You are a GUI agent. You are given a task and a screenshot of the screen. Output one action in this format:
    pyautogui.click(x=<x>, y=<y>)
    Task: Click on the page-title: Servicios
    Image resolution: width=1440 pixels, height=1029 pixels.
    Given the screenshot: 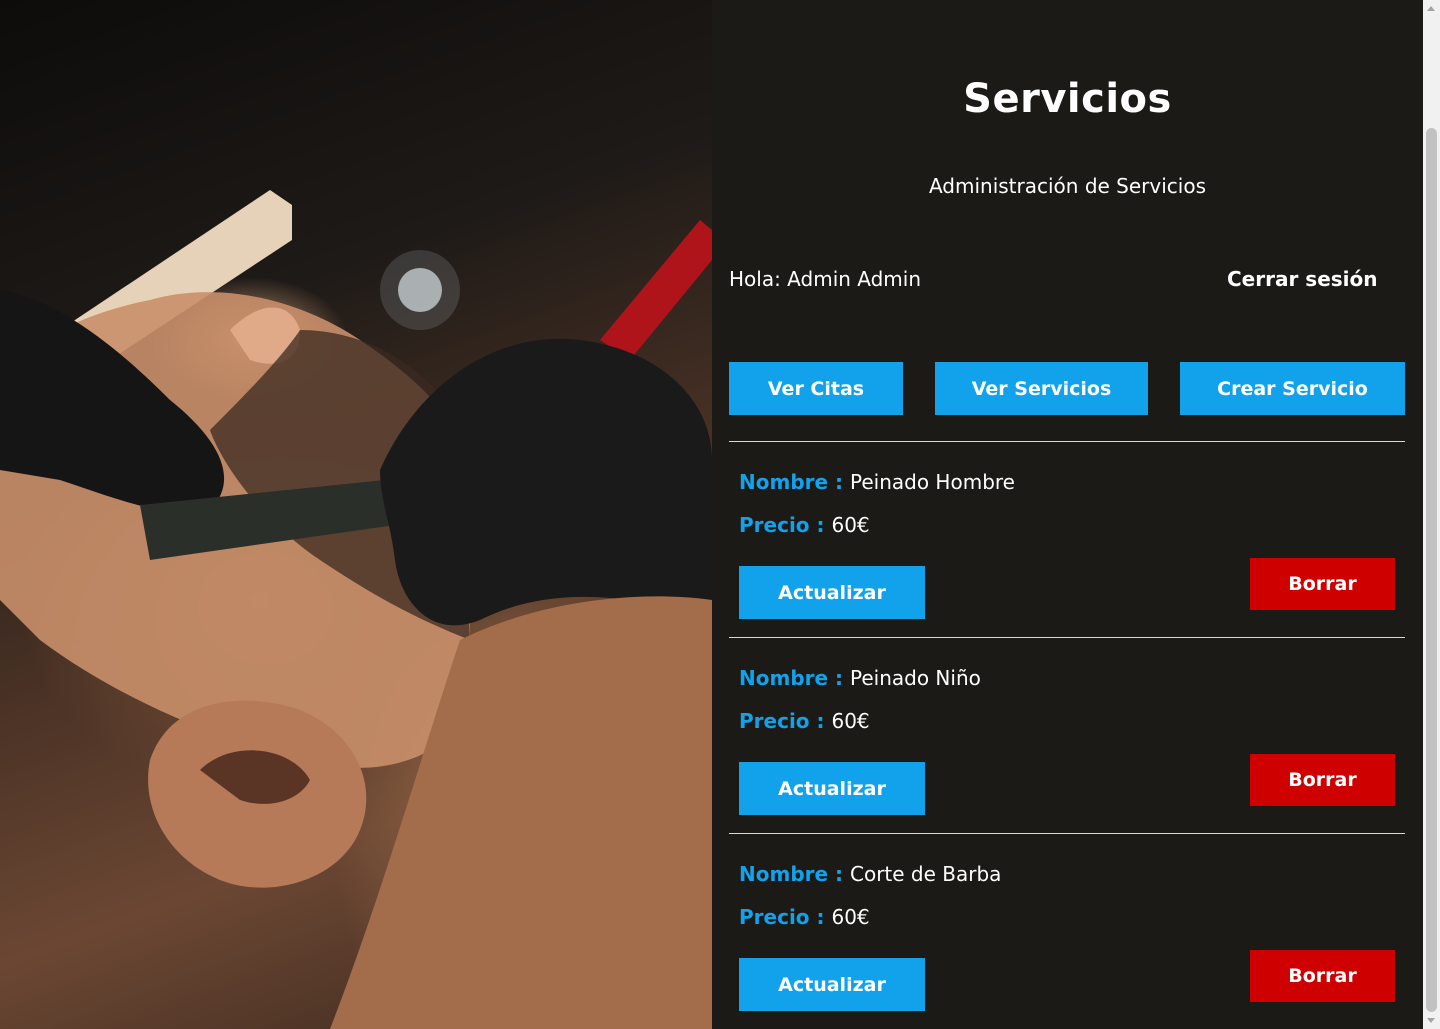 What is the action you would take?
    pyautogui.click(x=1067, y=99)
    